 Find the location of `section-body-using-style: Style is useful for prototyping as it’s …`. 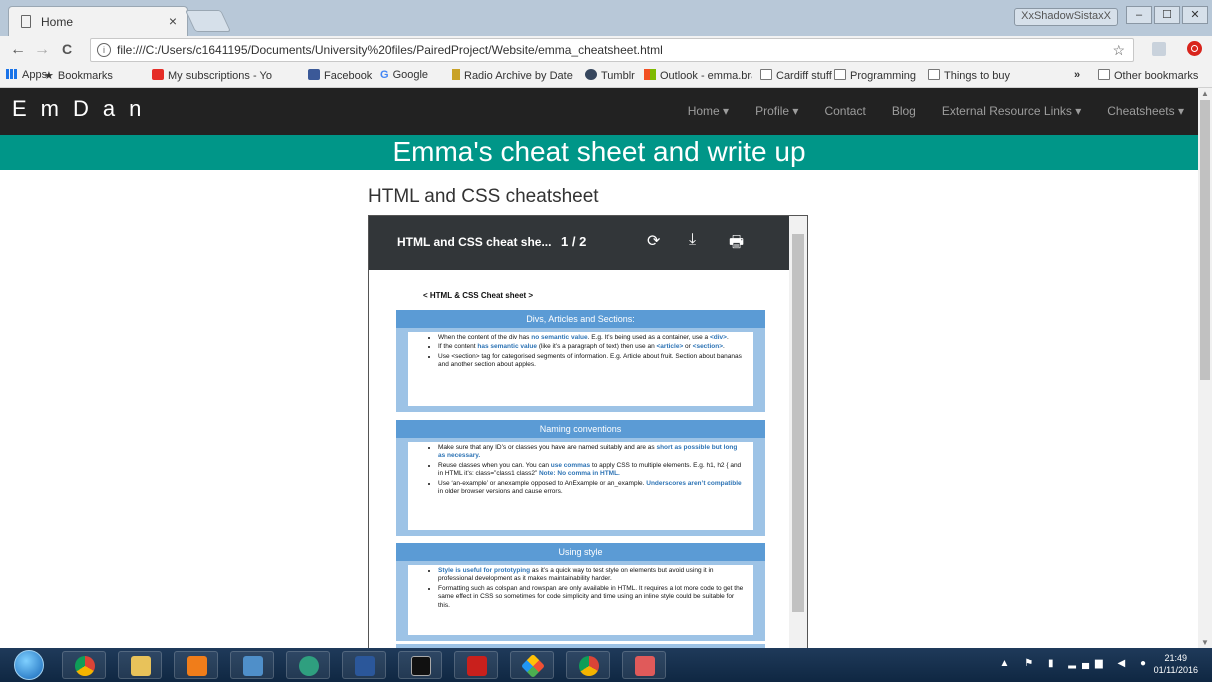

section-body-using-style: Style is useful for prototyping as it’s … is located at coordinates (580, 601).